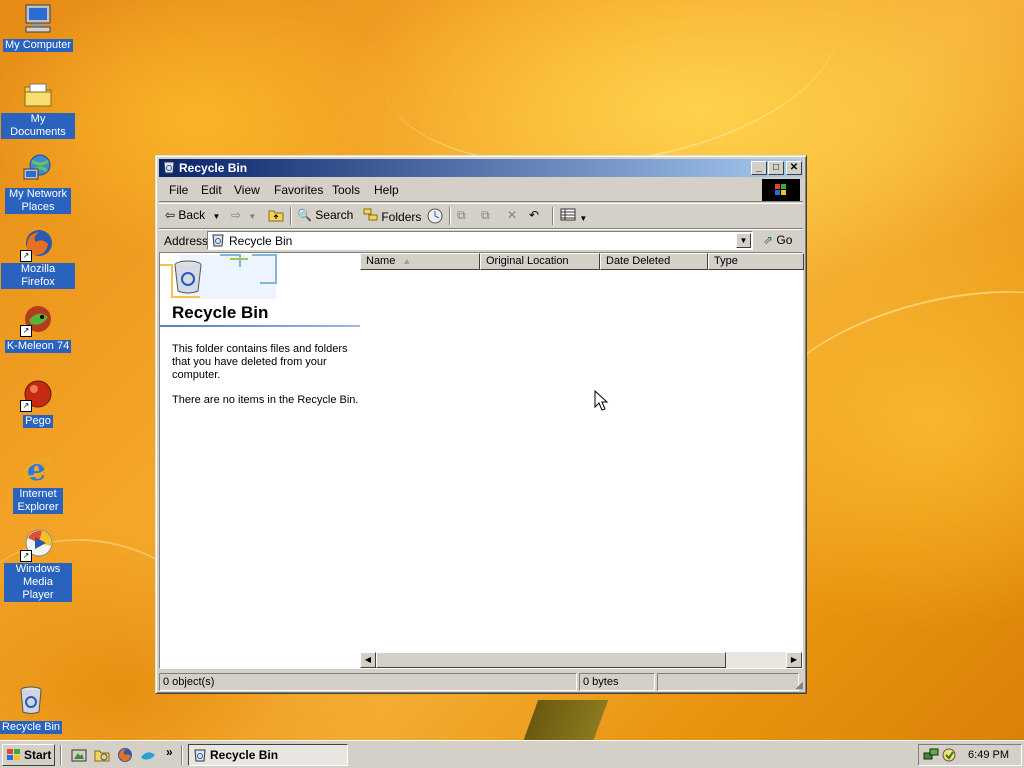 Image resolution: width=1024 pixels, height=768 pixels. Describe the element at coordinates (192, 215) in the screenshot. I see `back-button: ⇦ Back ▼` at that location.